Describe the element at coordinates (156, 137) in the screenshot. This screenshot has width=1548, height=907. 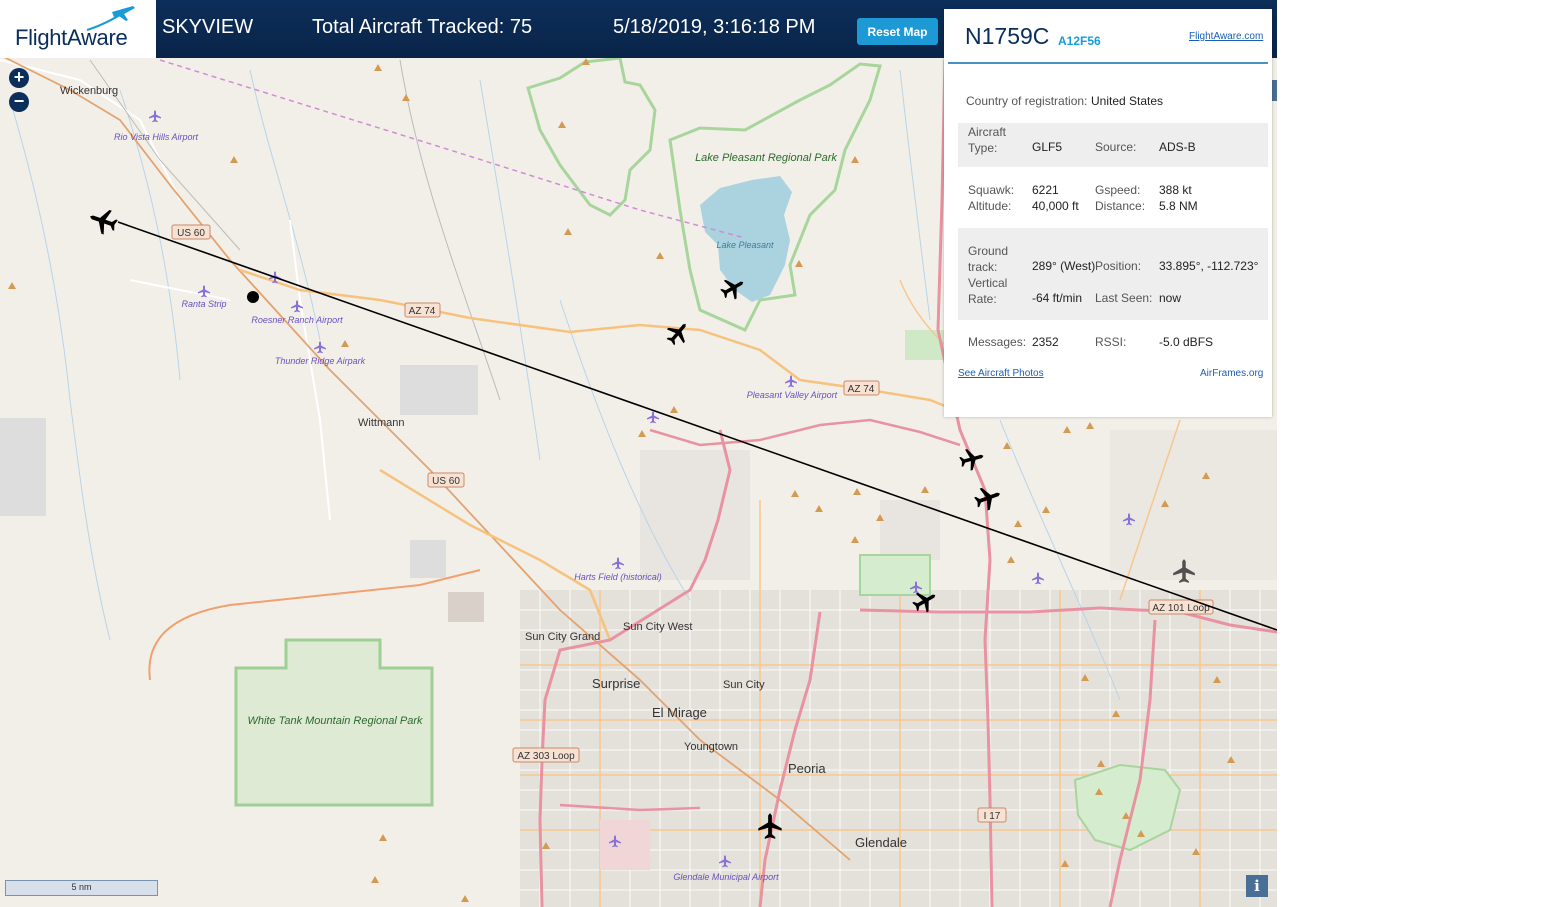
I see `place-label: Rio Vista Hills Airport` at that location.